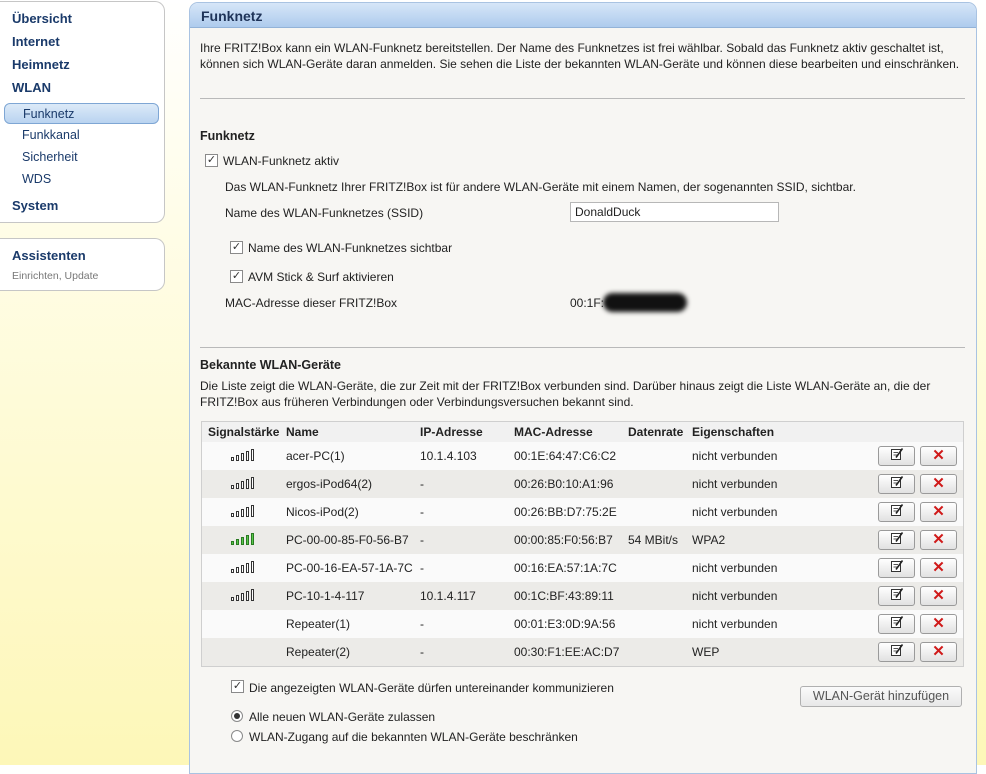  I want to click on cell-mac: 00:16:EA:57:1A:7C, so click(565, 568).